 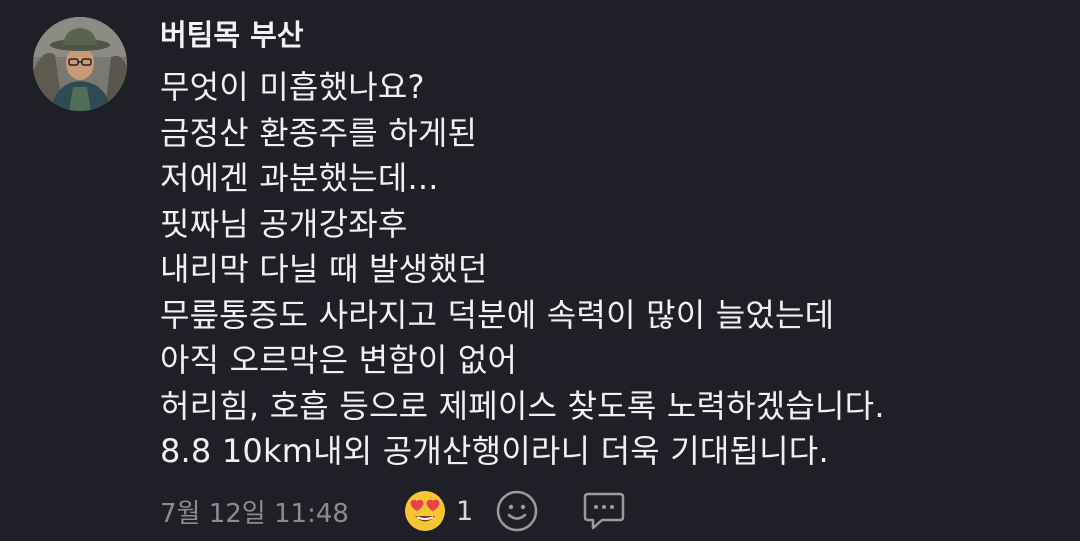 What do you see at coordinates (425, 511) in the screenshot?
I see `heart-eyes-emoji-icon` at bounding box center [425, 511].